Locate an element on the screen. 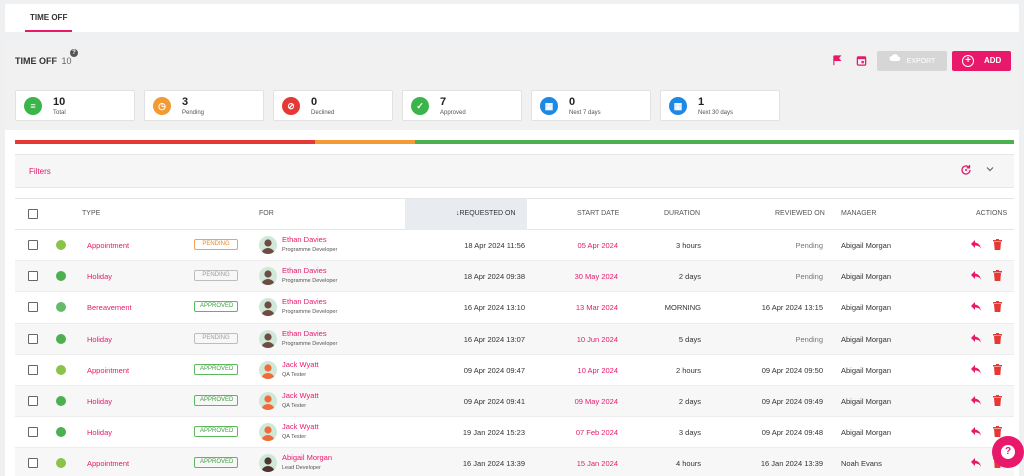 This screenshot has height=476, width=1024. start-date: 13 Mar 2024 is located at coordinates (596, 308).